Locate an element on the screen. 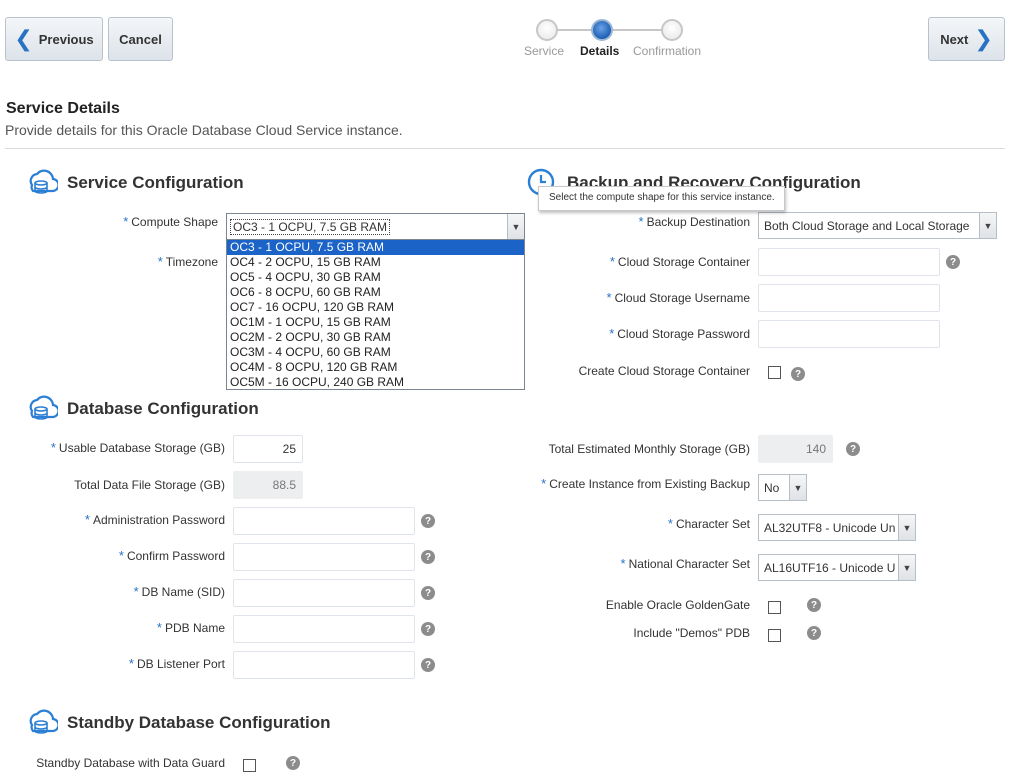 Image resolution: width=1020 pixels, height=776 pixels. page-title: Service Details is located at coordinates (63, 108).